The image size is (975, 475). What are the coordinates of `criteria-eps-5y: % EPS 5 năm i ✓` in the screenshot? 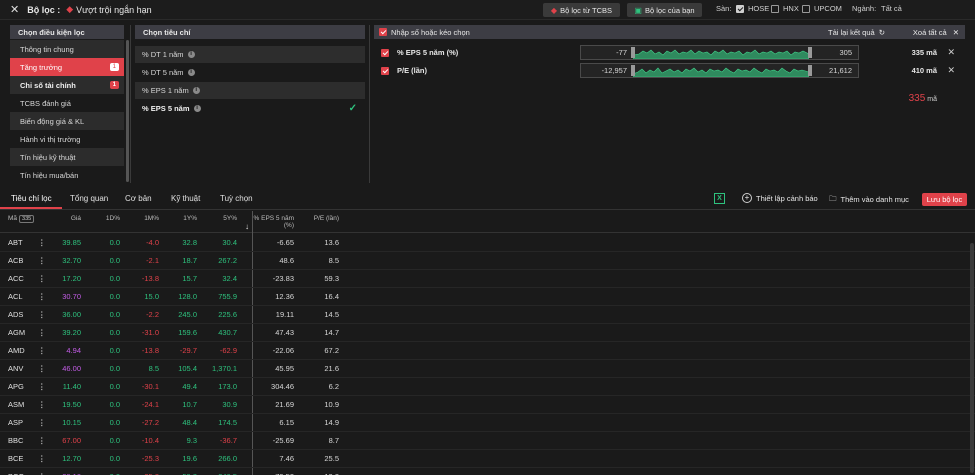 It's located at (250, 108).